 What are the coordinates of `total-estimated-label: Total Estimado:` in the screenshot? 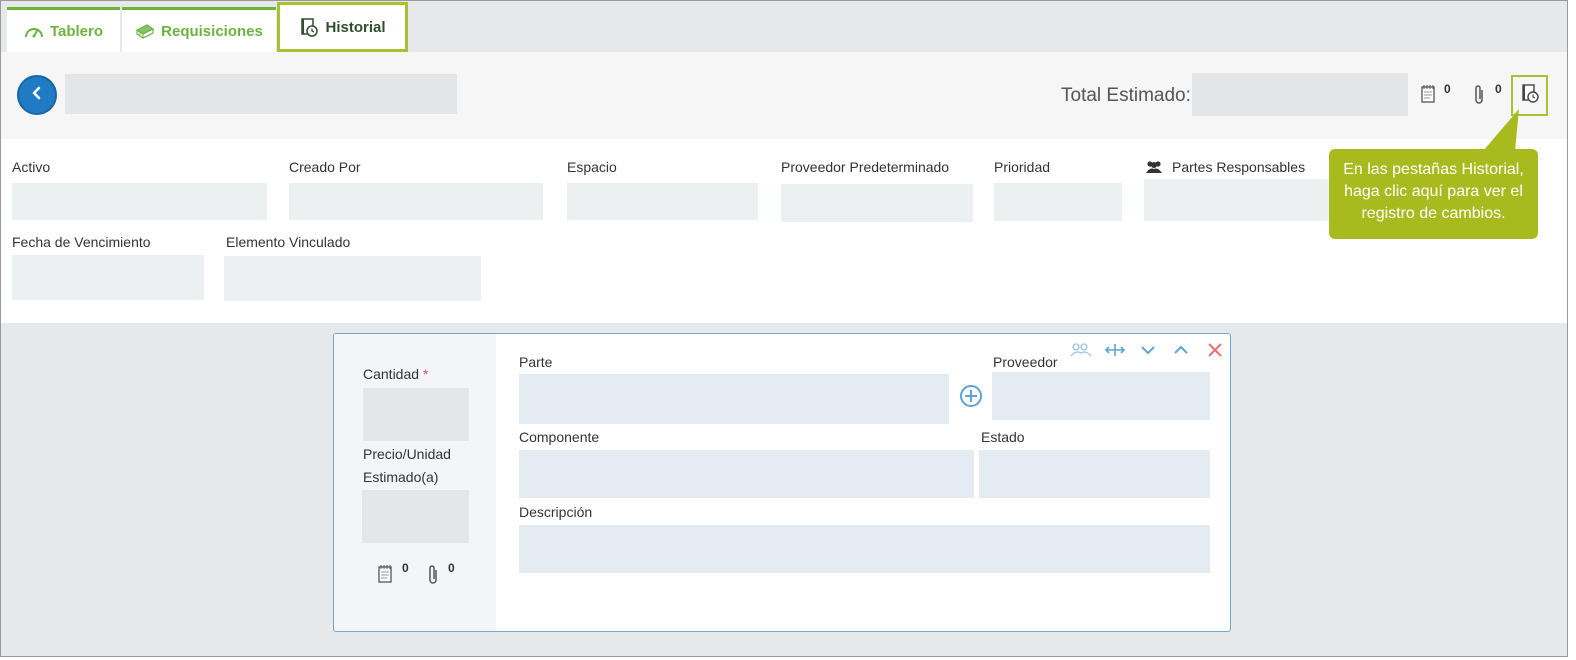 It's located at (1126, 95).